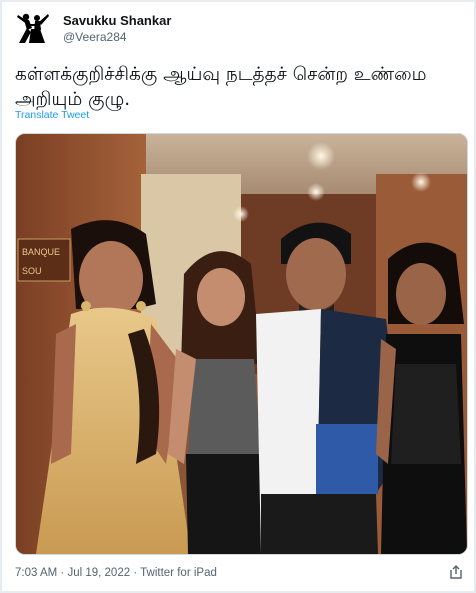 The image size is (476, 593). Describe the element at coordinates (178, 573) in the screenshot. I see `tweet-client: Twitter for iPad` at that location.